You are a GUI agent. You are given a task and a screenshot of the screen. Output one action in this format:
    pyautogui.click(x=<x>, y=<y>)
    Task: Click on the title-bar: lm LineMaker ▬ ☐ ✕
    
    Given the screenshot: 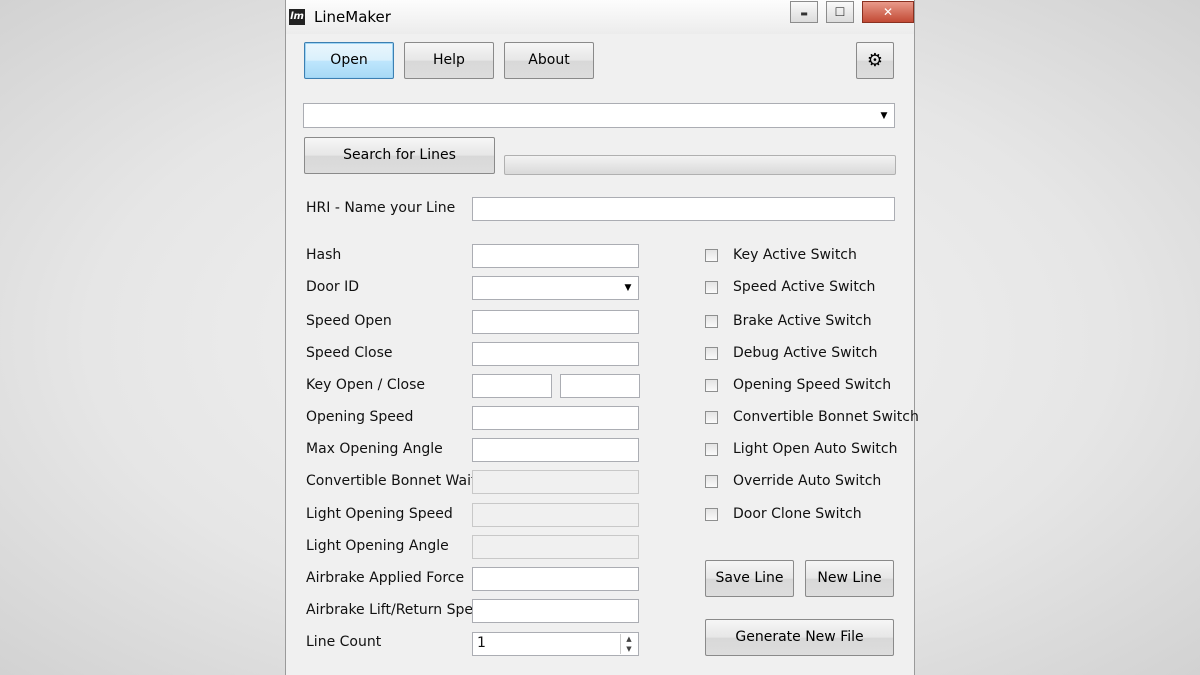 What is the action you would take?
    pyautogui.click(x=600, y=17)
    